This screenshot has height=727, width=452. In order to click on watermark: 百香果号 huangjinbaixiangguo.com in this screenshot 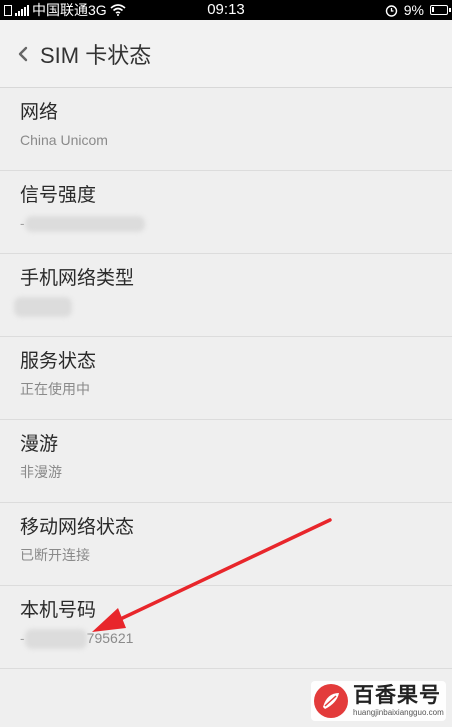, I will do `click(378, 701)`.